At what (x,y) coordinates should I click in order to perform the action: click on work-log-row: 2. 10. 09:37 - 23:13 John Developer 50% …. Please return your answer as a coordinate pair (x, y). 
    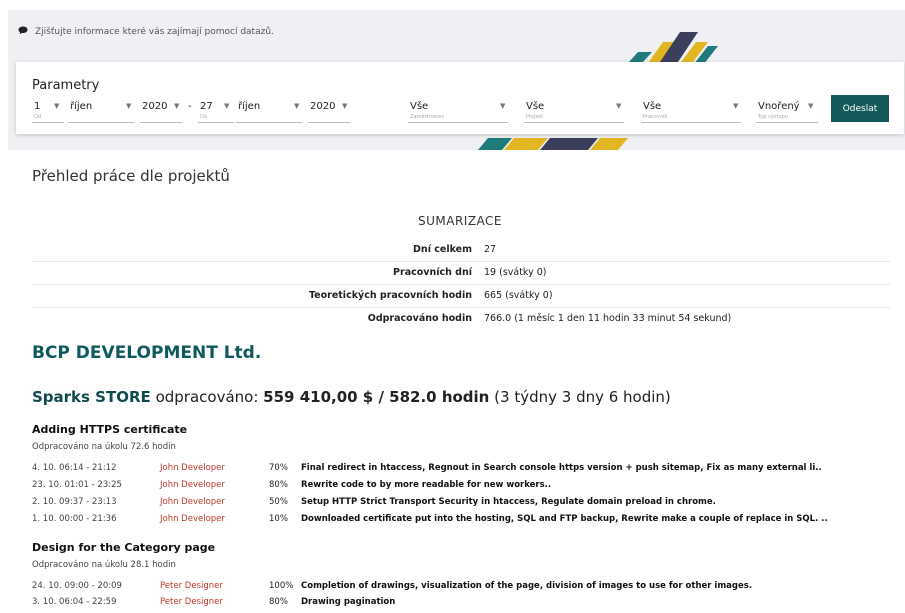
    Looking at the image, I should click on (462, 505).